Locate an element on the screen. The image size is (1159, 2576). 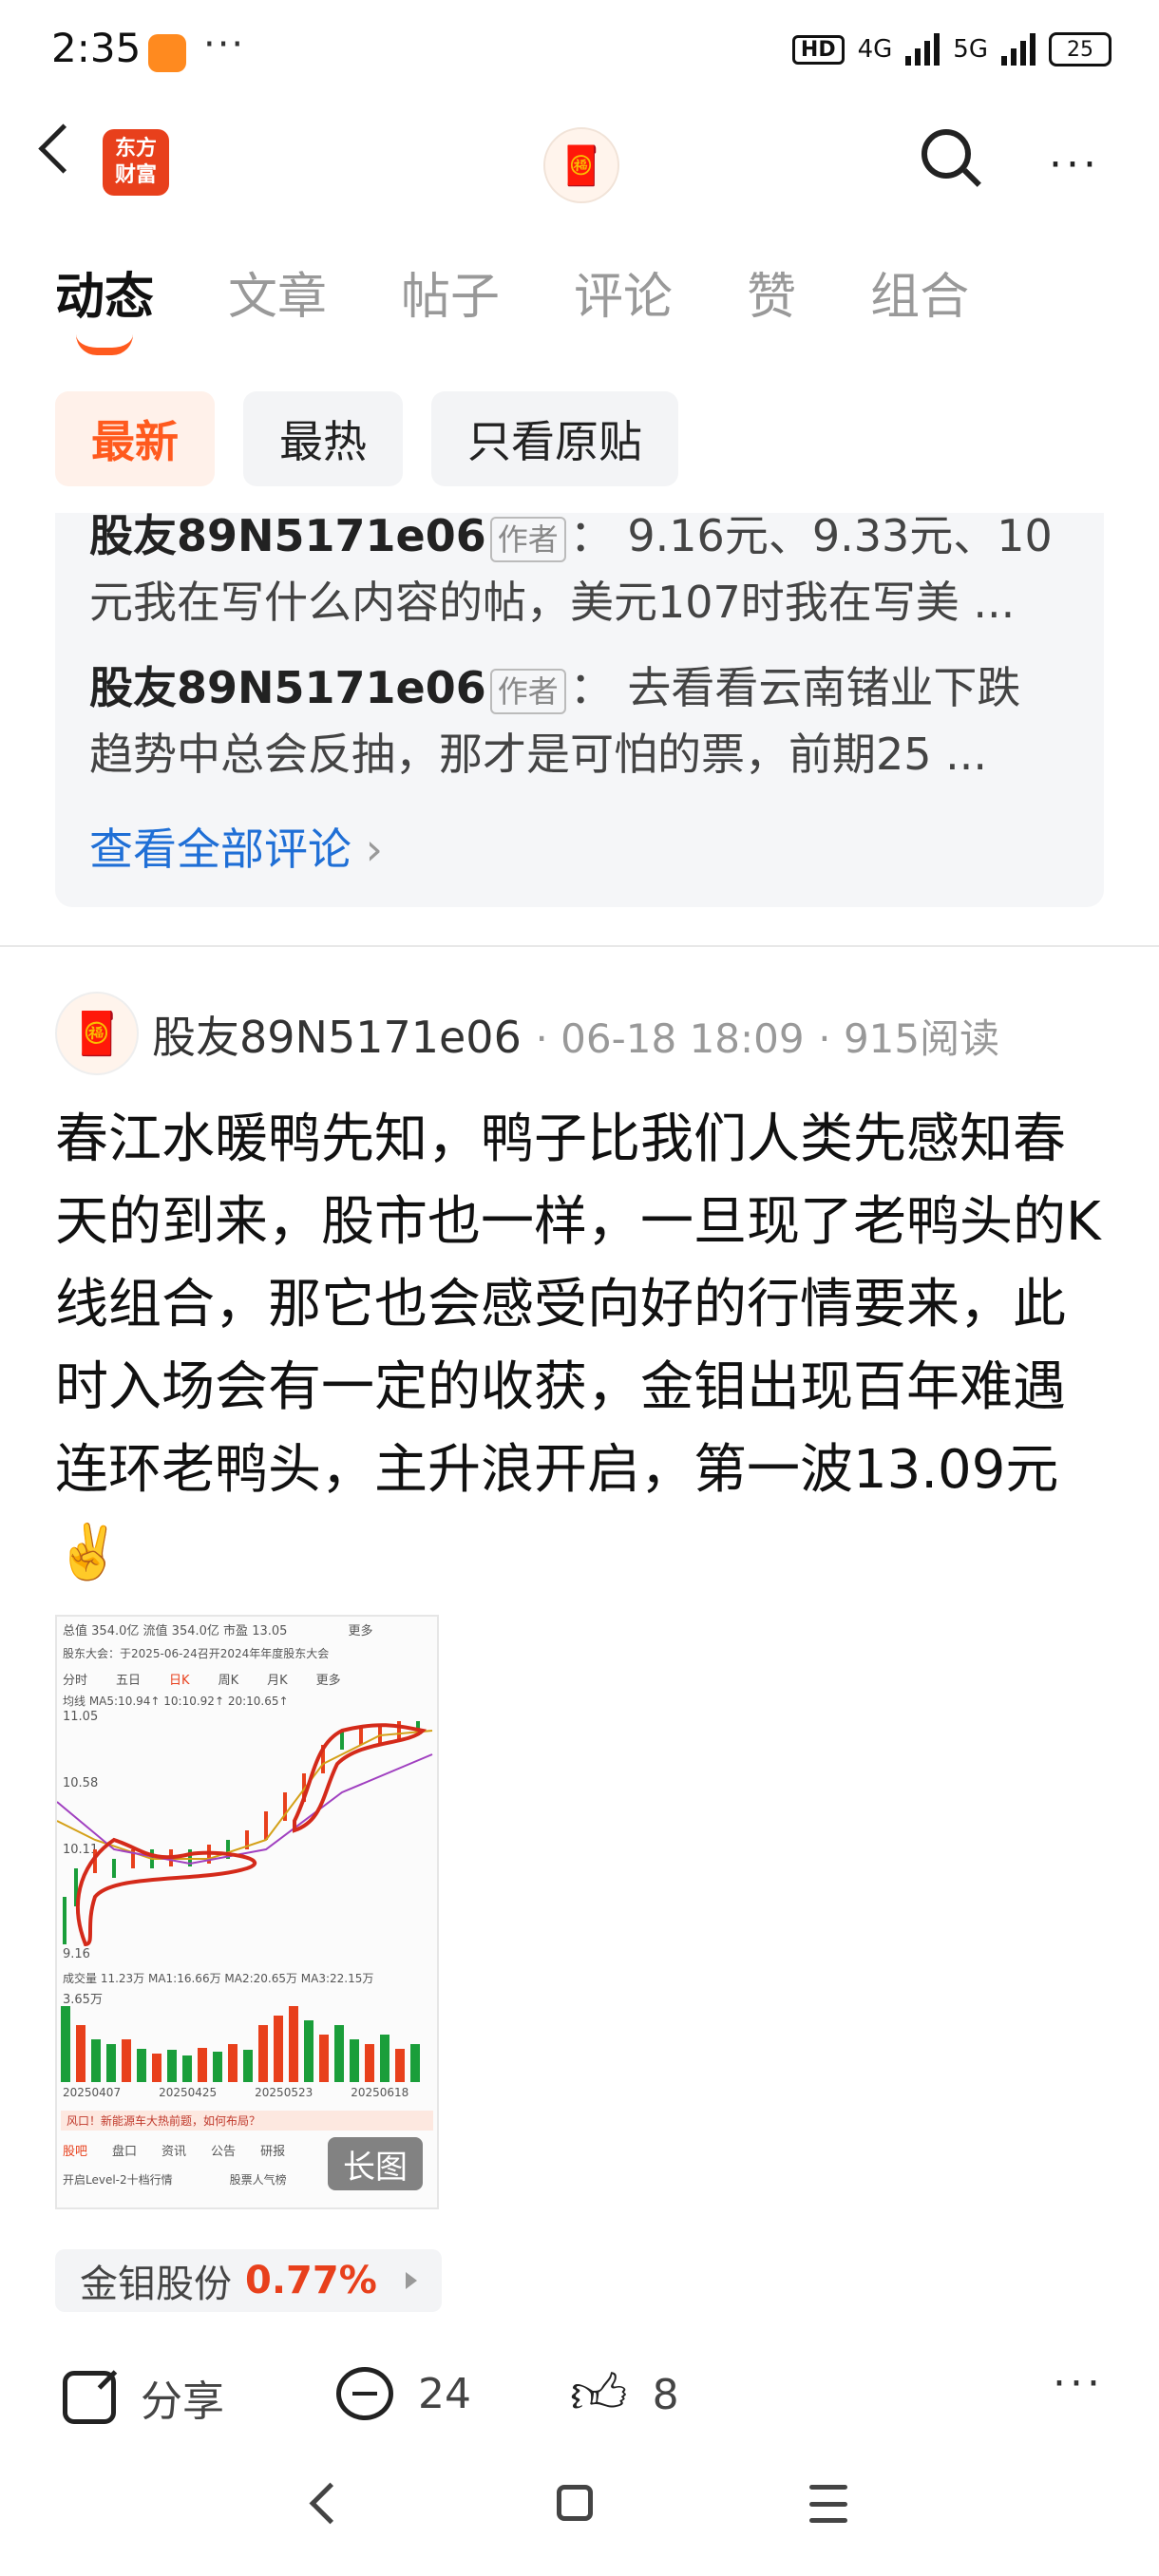
long-image-badge: 长图 is located at coordinates (375, 2163).